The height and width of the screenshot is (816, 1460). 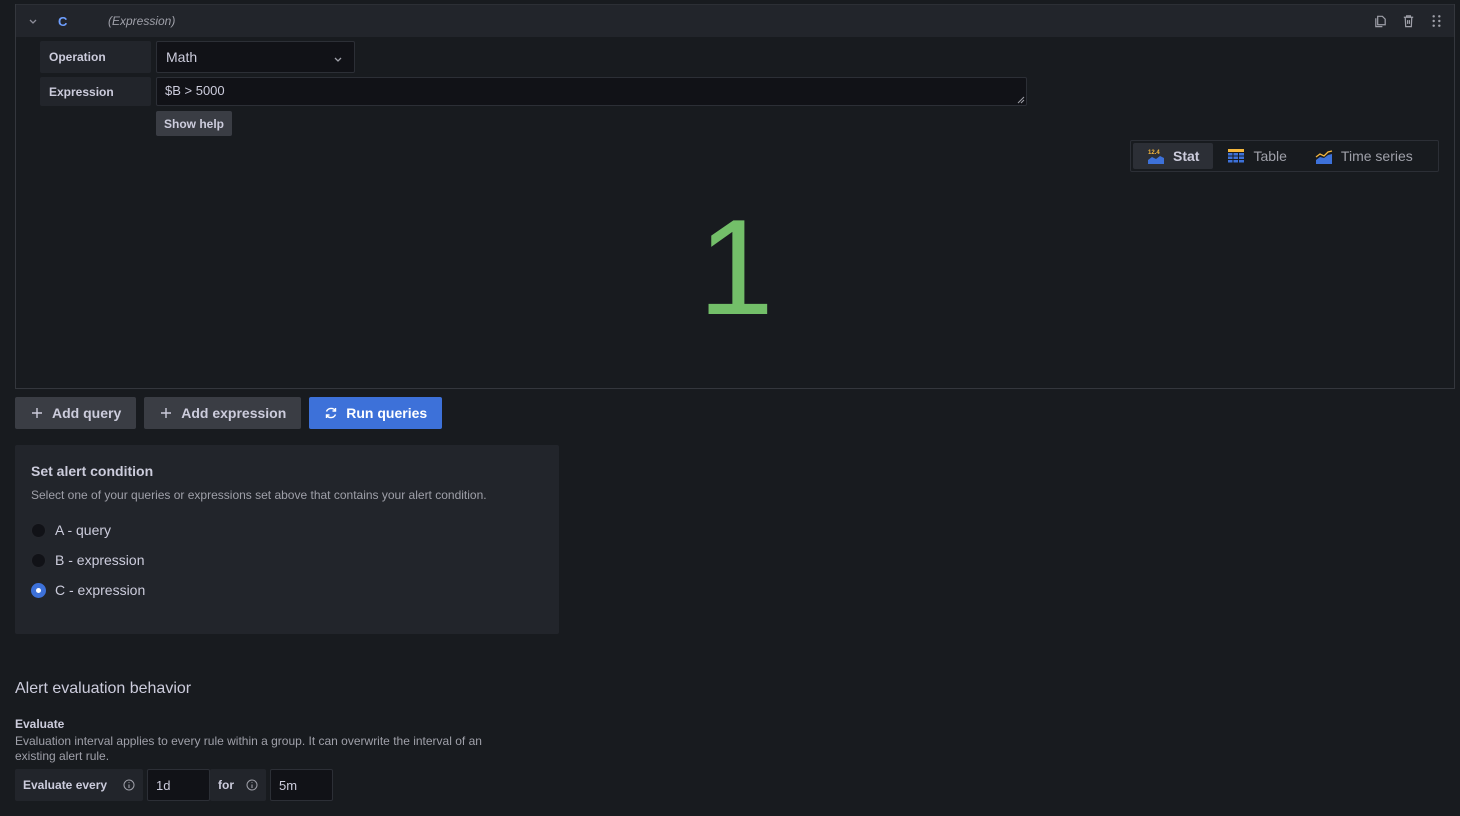 What do you see at coordinates (331, 413) in the screenshot?
I see `sync-icon` at bounding box center [331, 413].